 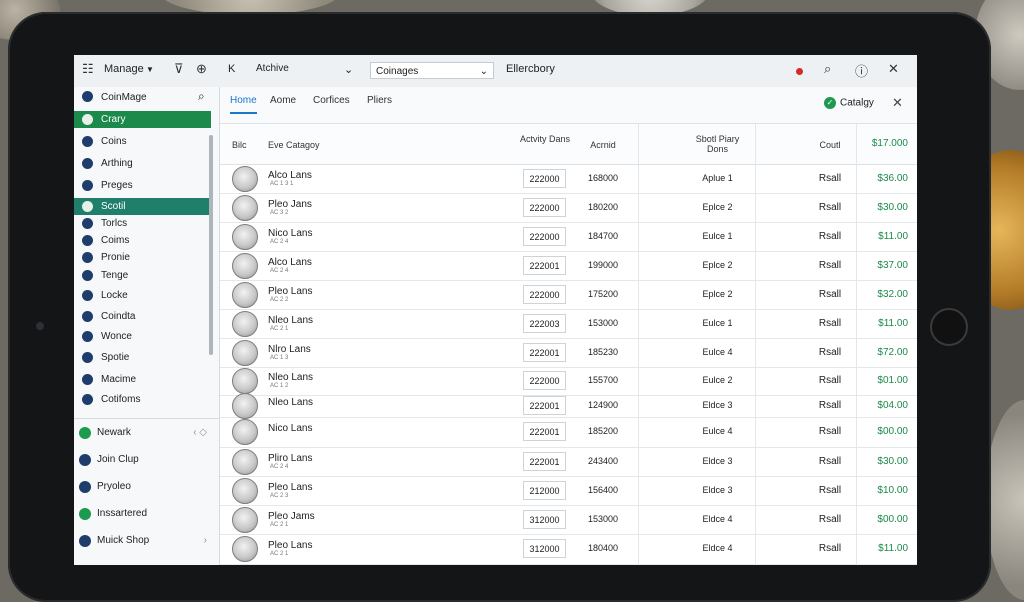 What do you see at coordinates (892, 294) in the screenshot?
I see `price-value: $32.00` at bounding box center [892, 294].